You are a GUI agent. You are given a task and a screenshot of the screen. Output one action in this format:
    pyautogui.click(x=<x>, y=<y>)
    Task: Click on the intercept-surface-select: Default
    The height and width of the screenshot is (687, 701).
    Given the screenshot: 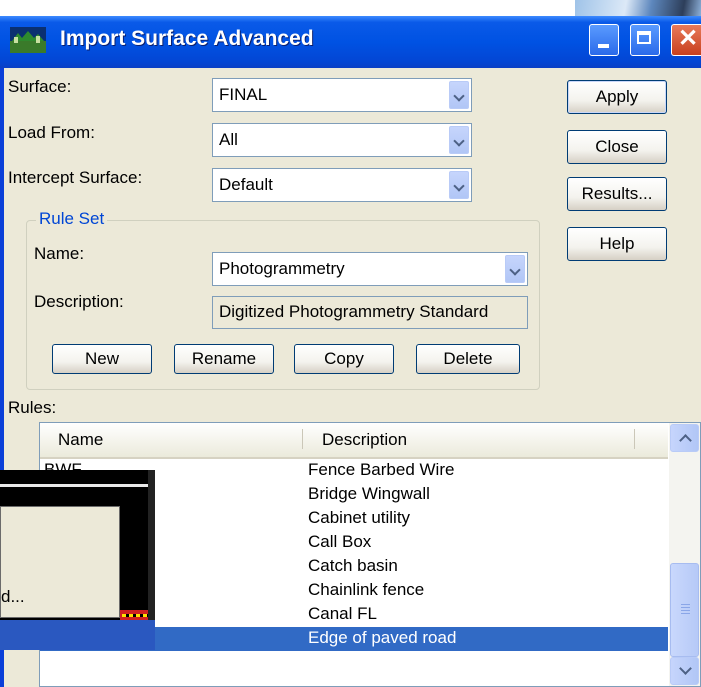 What is the action you would take?
    pyautogui.click(x=342, y=185)
    